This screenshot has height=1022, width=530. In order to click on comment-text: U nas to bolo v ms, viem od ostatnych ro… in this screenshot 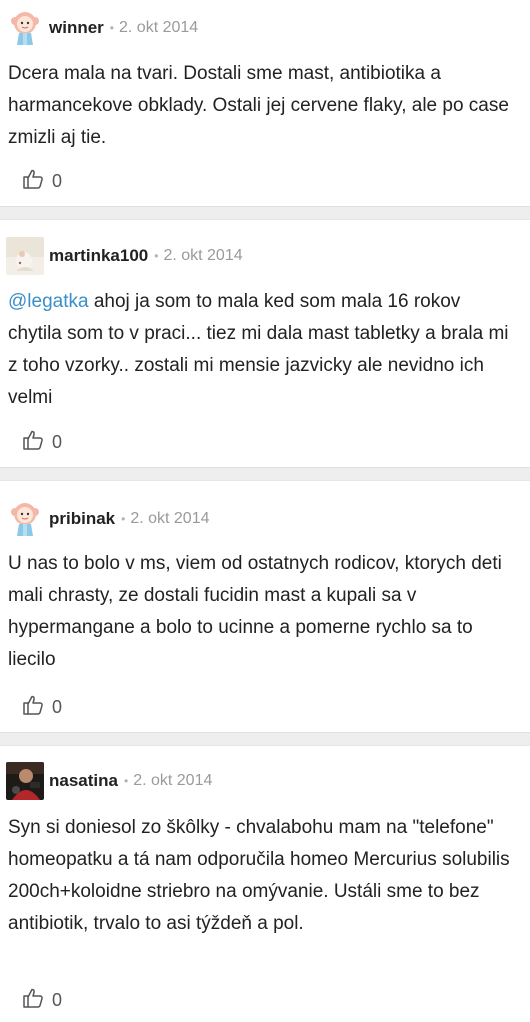, I will do `click(255, 611)`.